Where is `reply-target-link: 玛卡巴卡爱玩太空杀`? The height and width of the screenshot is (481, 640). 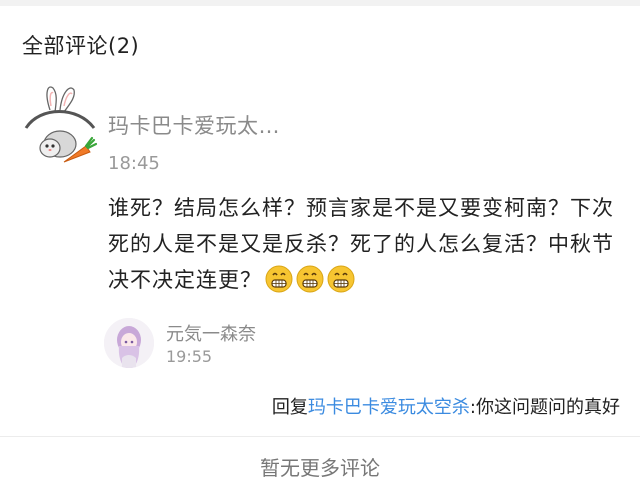 reply-target-link: 玛卡巴卡爱玩太空杀 is located at coordinates (389, 407).